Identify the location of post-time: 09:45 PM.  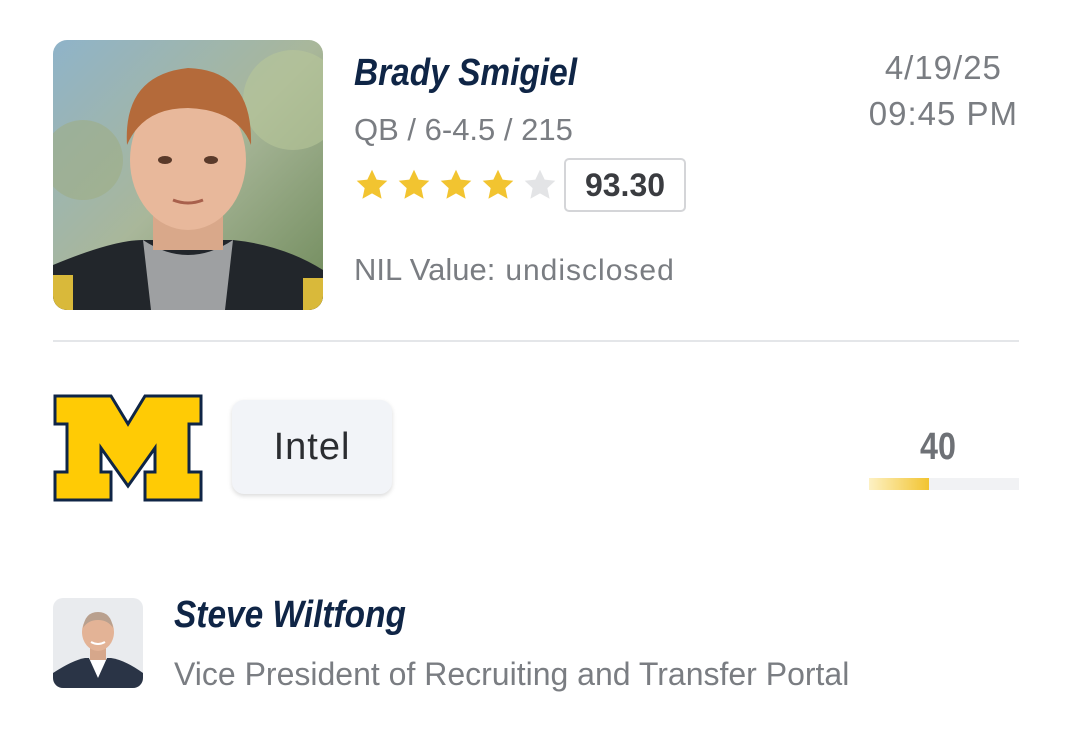
(943, 113).